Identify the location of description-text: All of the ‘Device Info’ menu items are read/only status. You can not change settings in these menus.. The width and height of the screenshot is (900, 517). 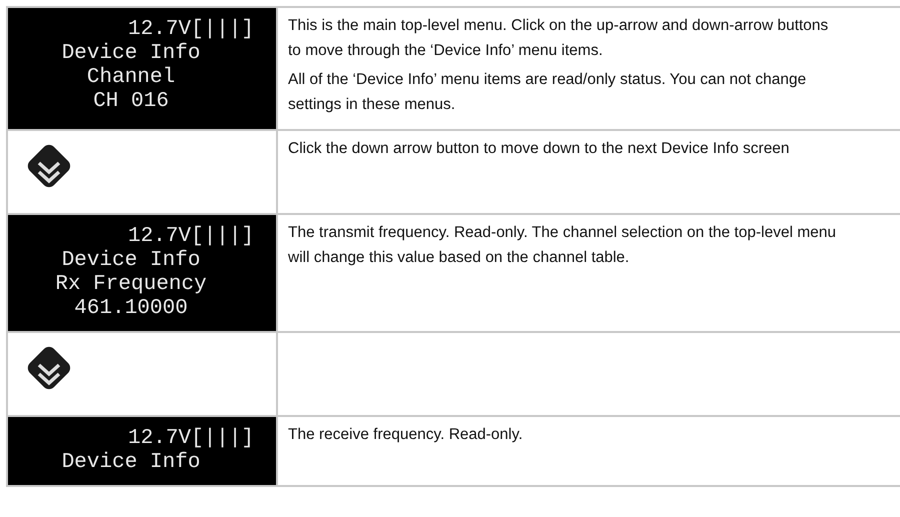
(548, 92).